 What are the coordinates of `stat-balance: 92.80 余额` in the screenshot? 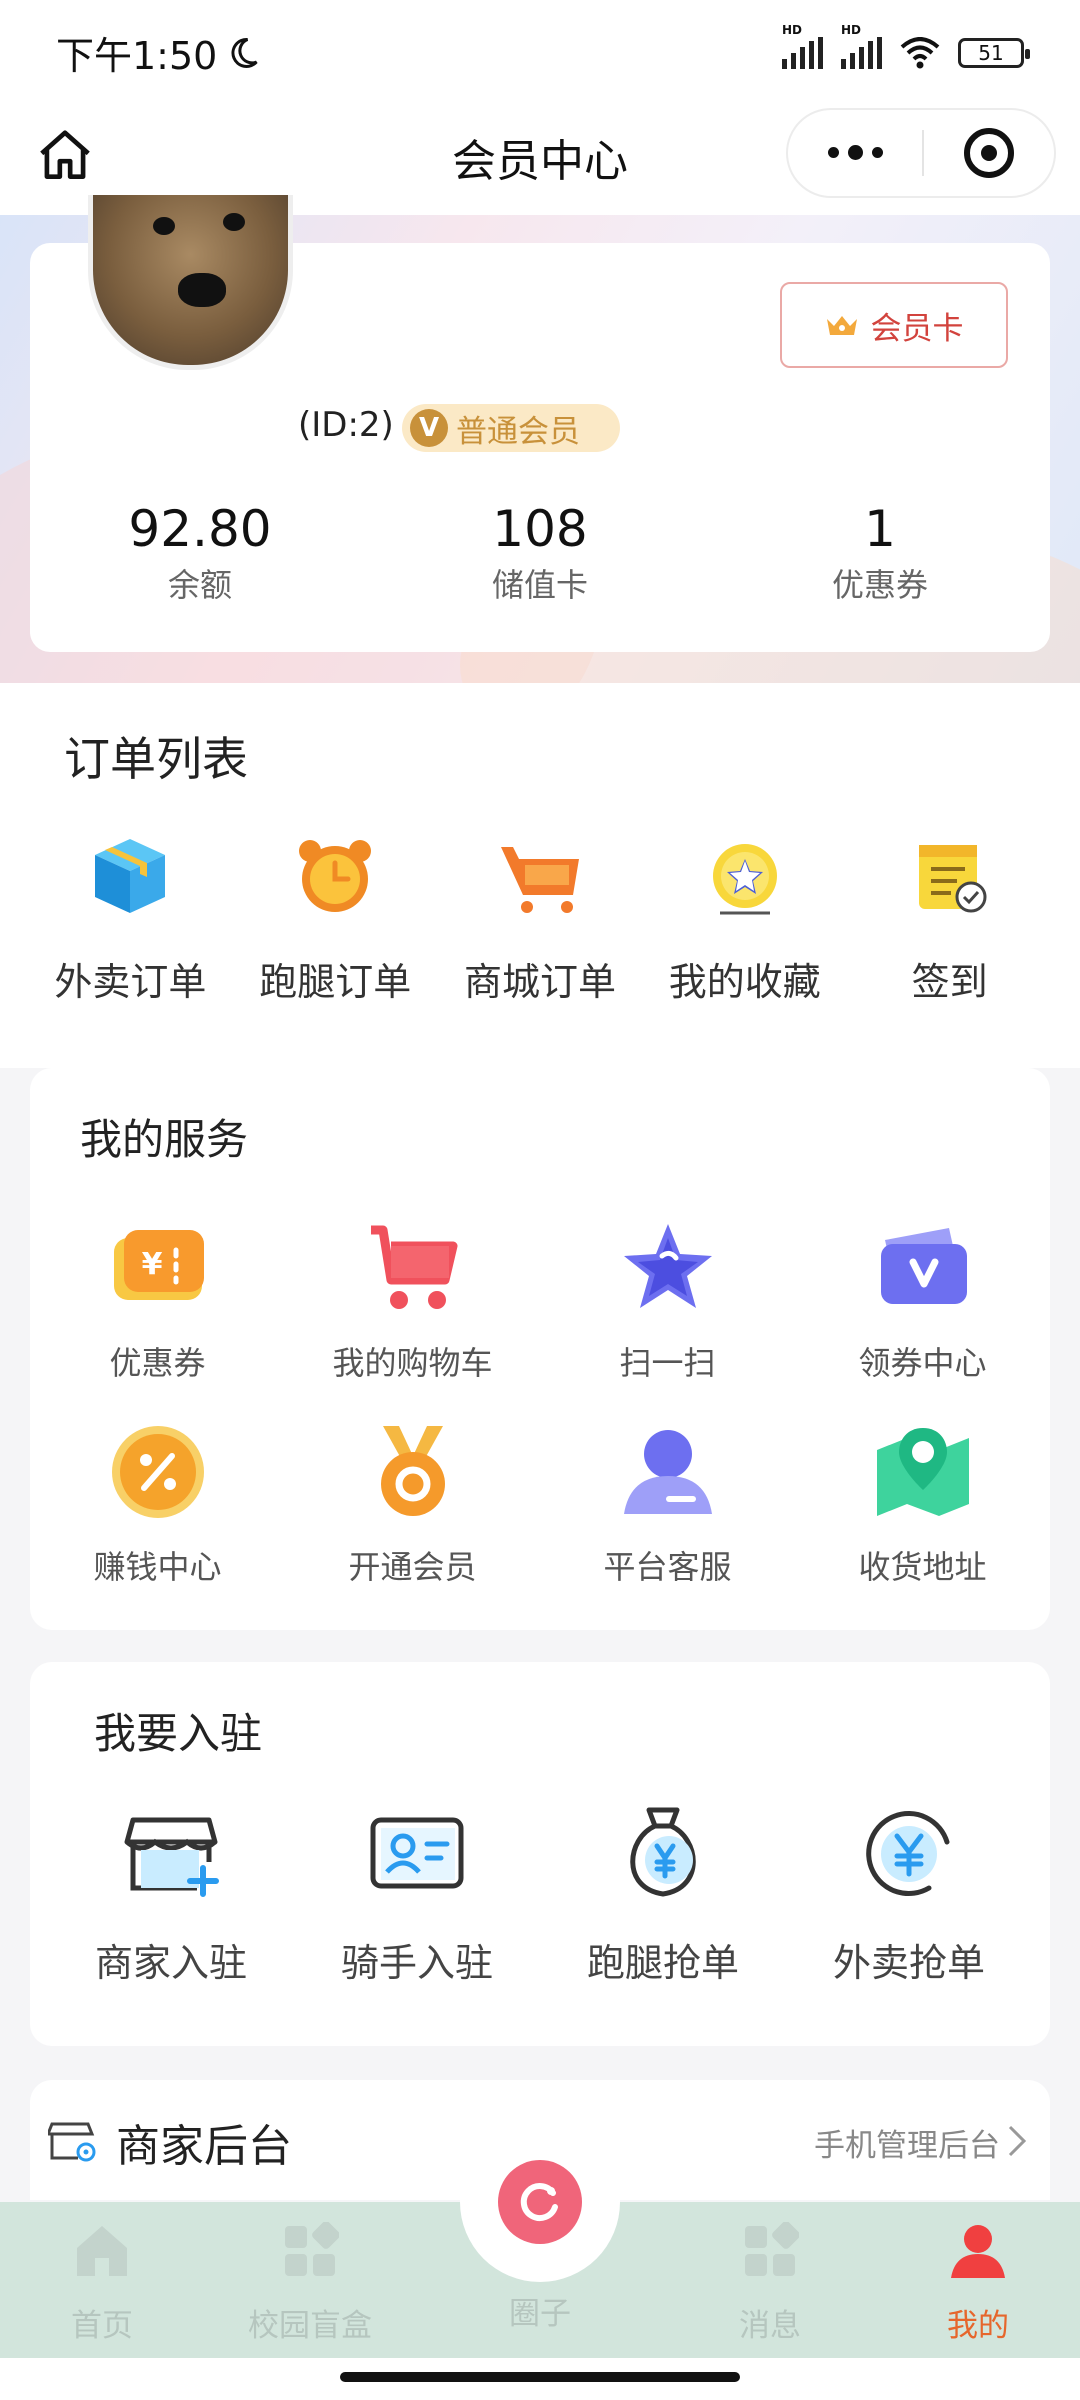 It's located at (200, 553).